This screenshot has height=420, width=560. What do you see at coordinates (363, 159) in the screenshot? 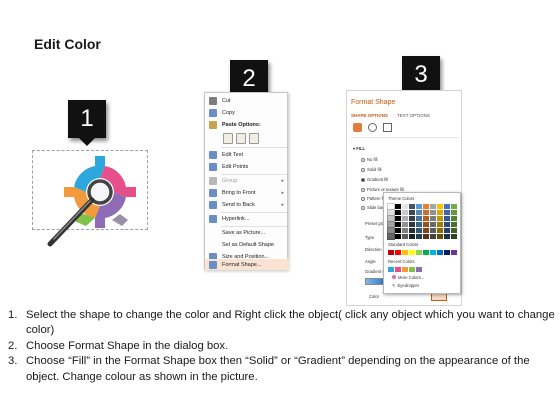
I see `radio-no-fill` at bounding box center [363, 159].